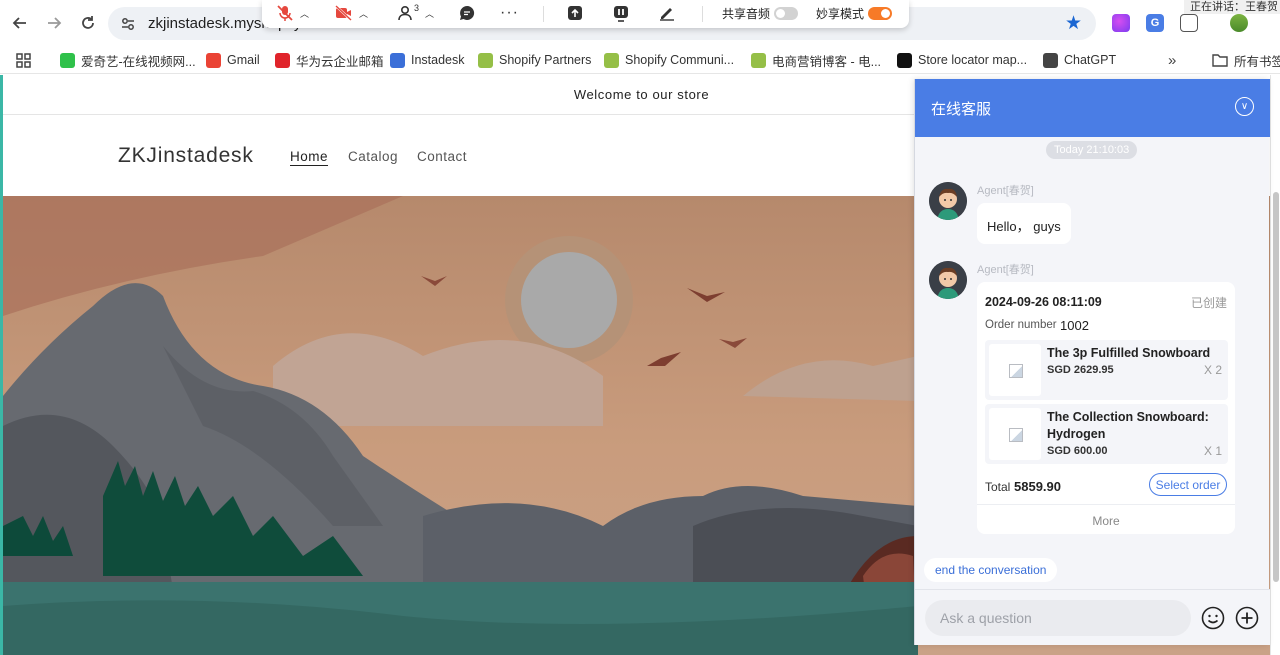 This screenshot has height=655, width=1280. I want to click on participants-button: 3 ︿, so click(415, 13).